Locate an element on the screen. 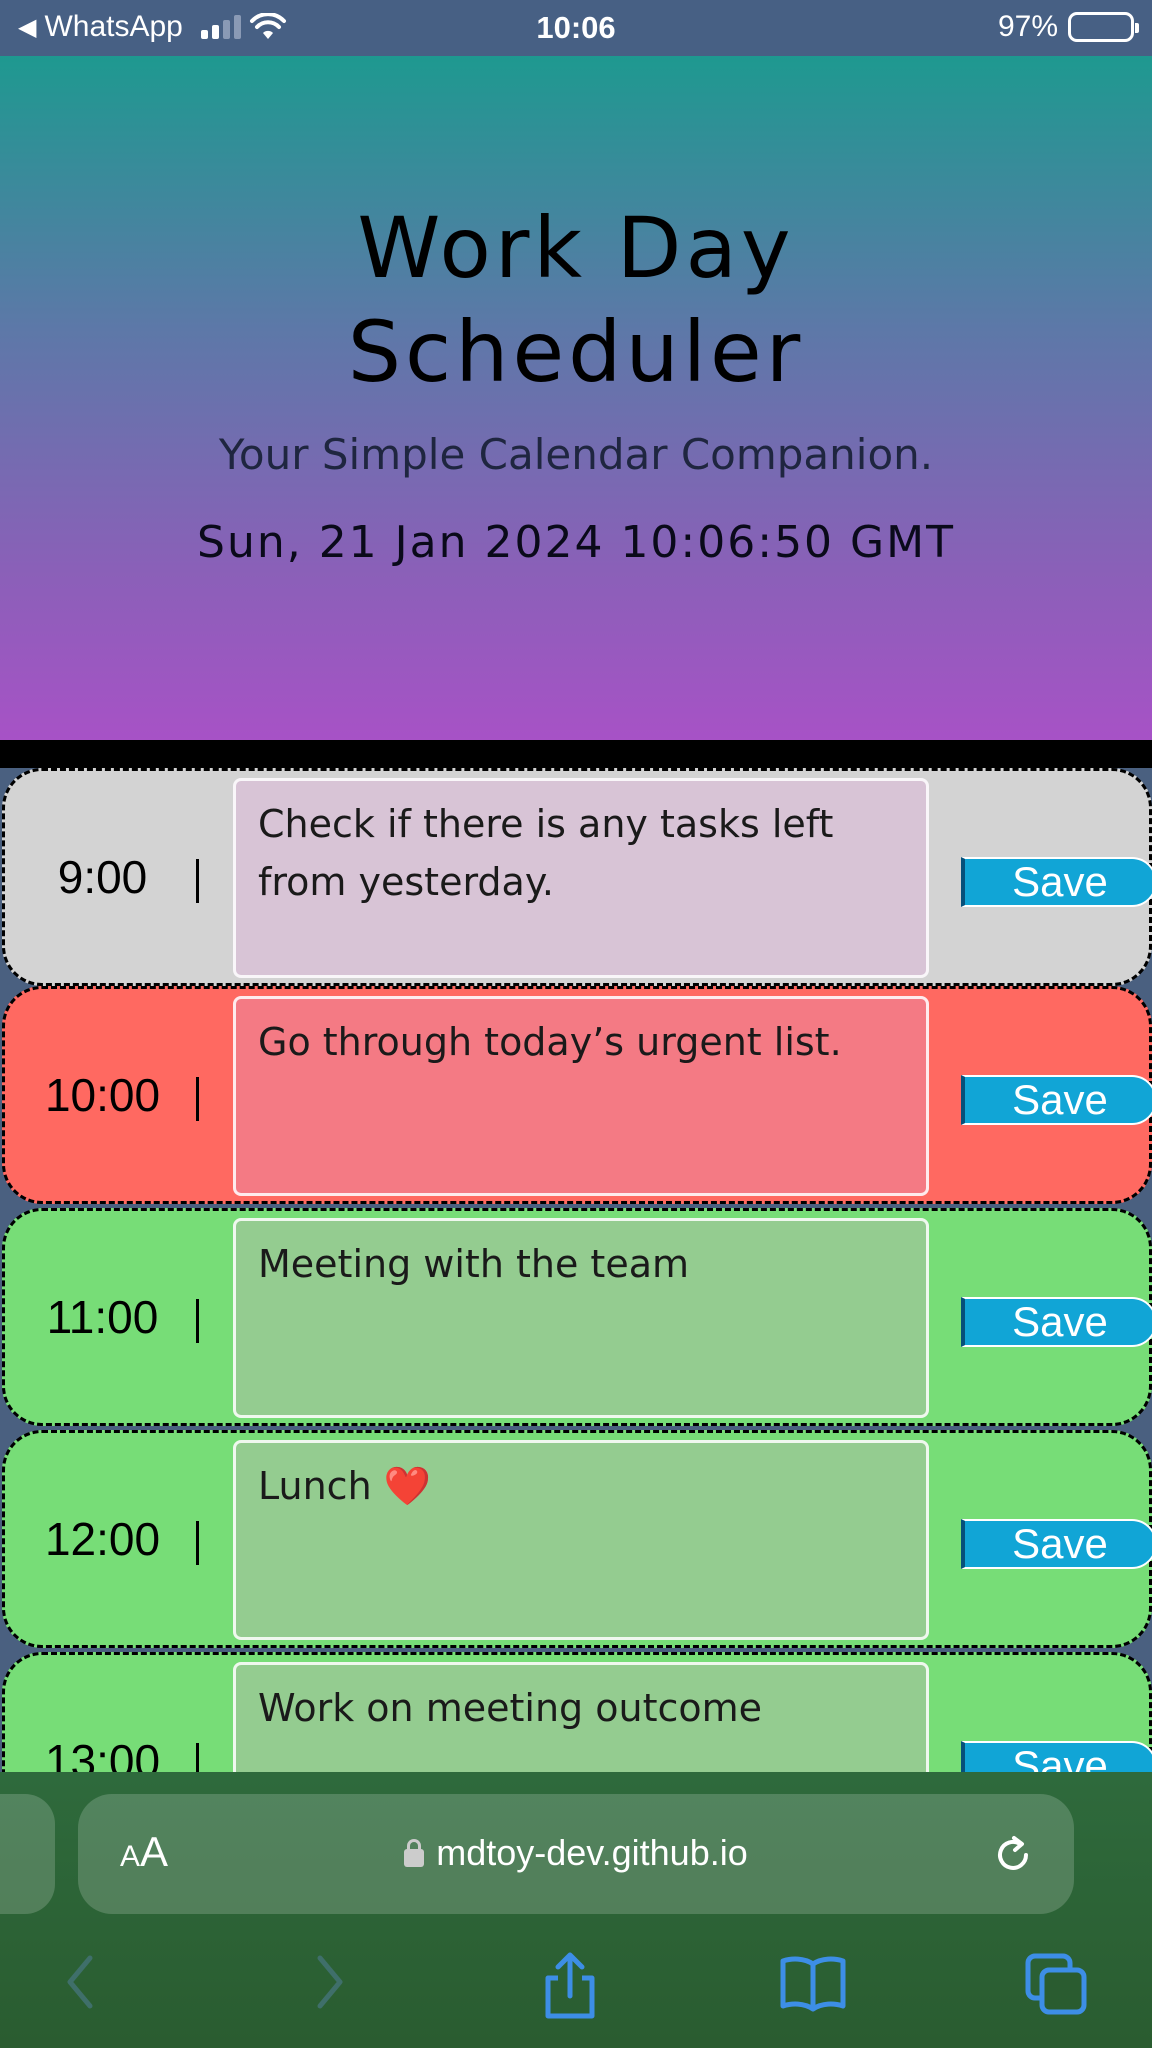 This screenshot has height=2048, width=1152. url-display: mdtoy-dev.github.io is located at coordinates (576, 1853).